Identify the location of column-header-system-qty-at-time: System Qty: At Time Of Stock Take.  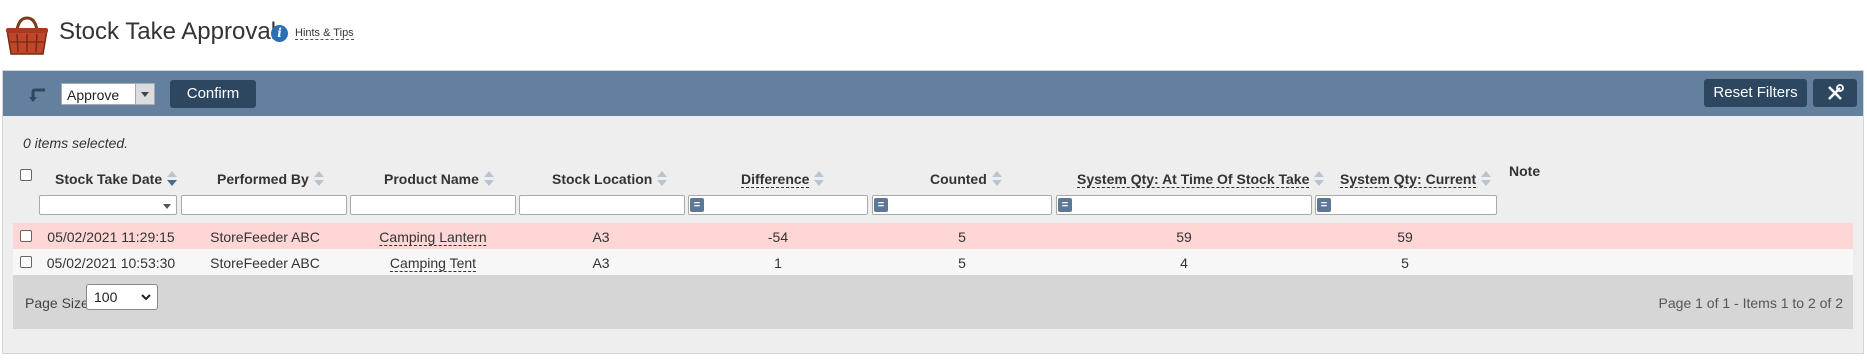
(1201, 179).